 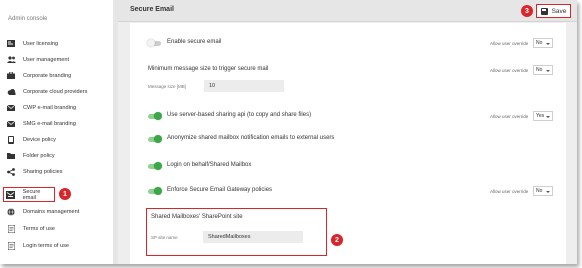 I want to click on enable-secure-email-override-select: No, so click(x=543, y=43).